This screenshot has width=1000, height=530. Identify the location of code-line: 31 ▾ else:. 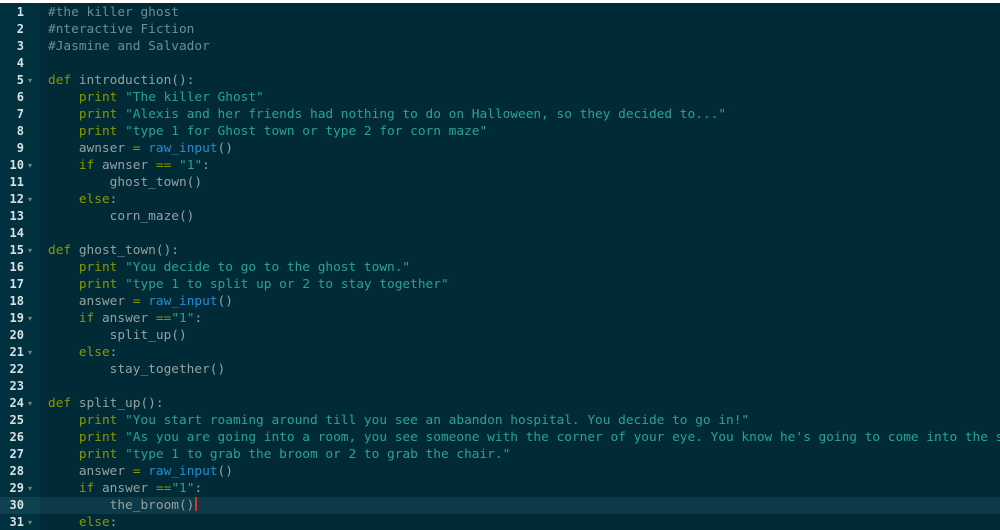
(500, 522).